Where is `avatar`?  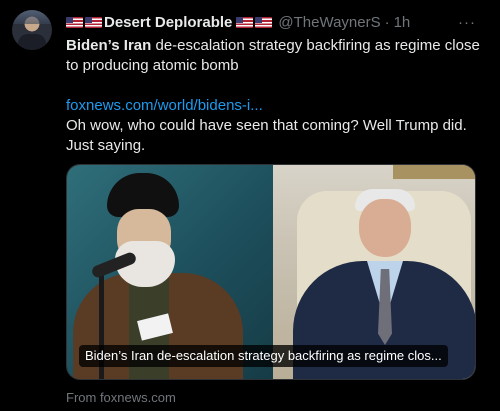
avatar is located at coordinates (32, 30).